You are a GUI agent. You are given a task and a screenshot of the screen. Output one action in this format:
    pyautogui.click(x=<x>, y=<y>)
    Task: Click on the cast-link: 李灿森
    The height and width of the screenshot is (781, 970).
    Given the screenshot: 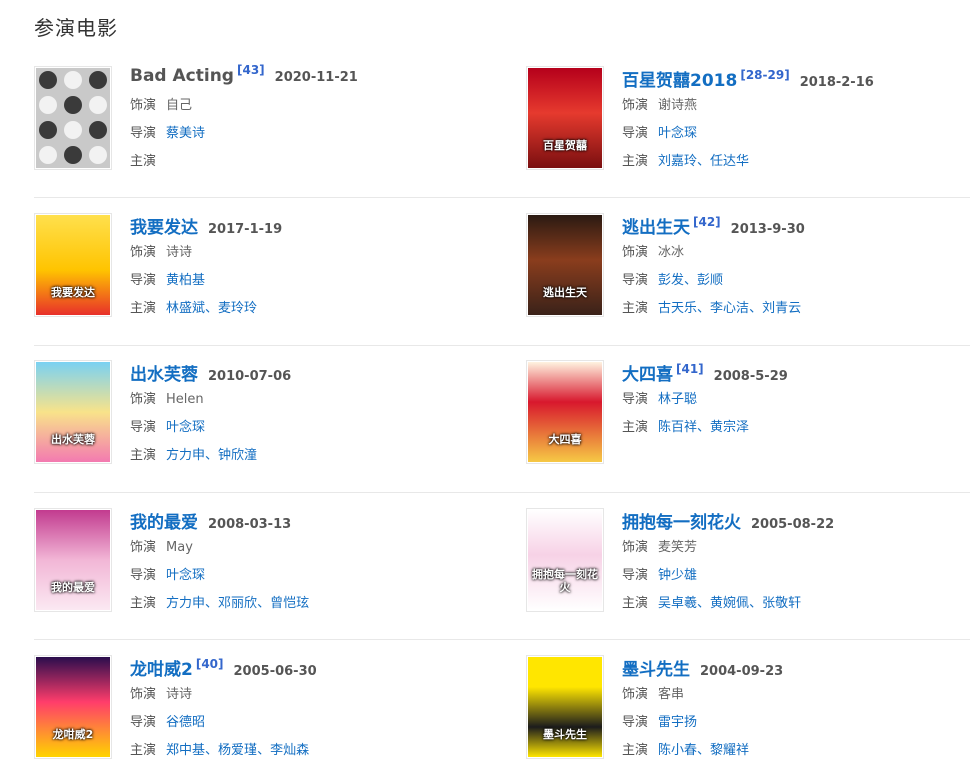 What is the action you would take?
    pyautogui.click(x=289, y=750)
    